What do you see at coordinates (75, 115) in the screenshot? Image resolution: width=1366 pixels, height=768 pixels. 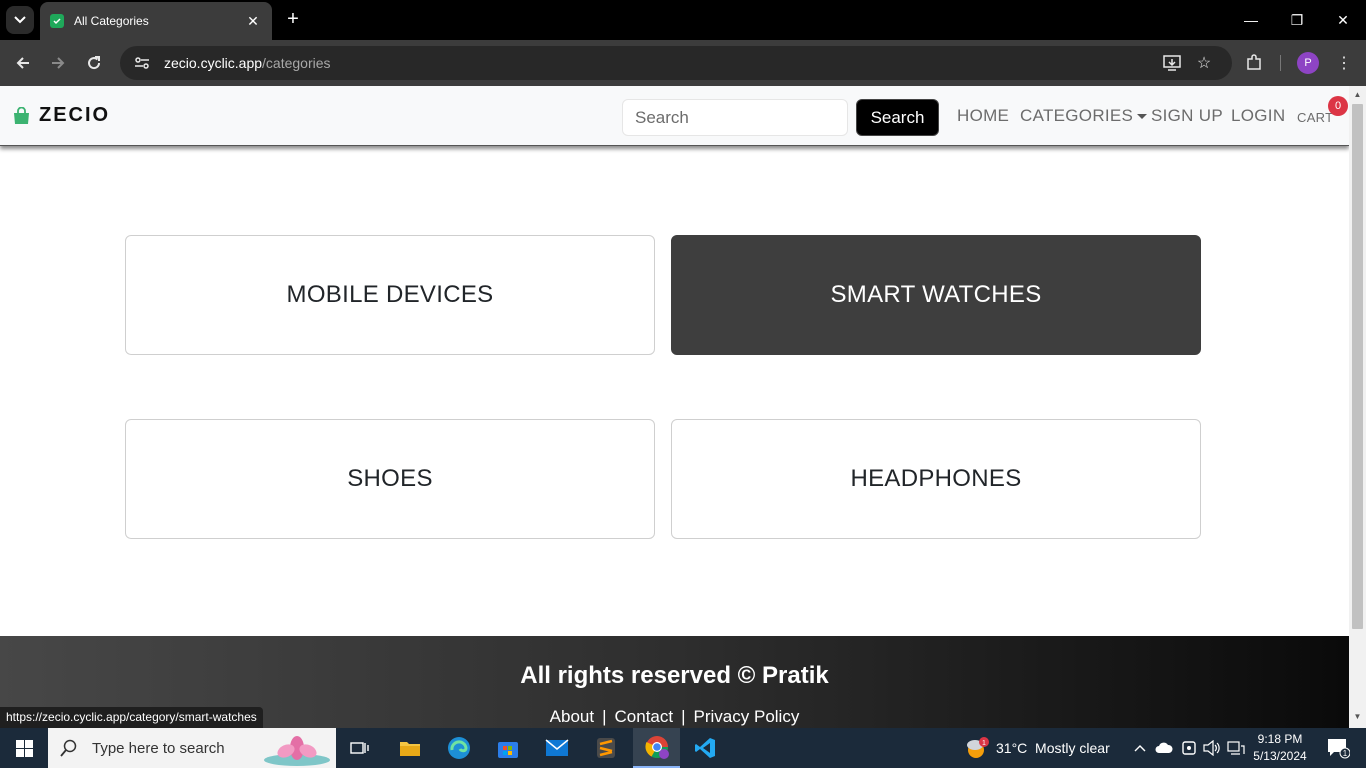 I see `brand-name: ZECIO` at bounding box center [75, 115].